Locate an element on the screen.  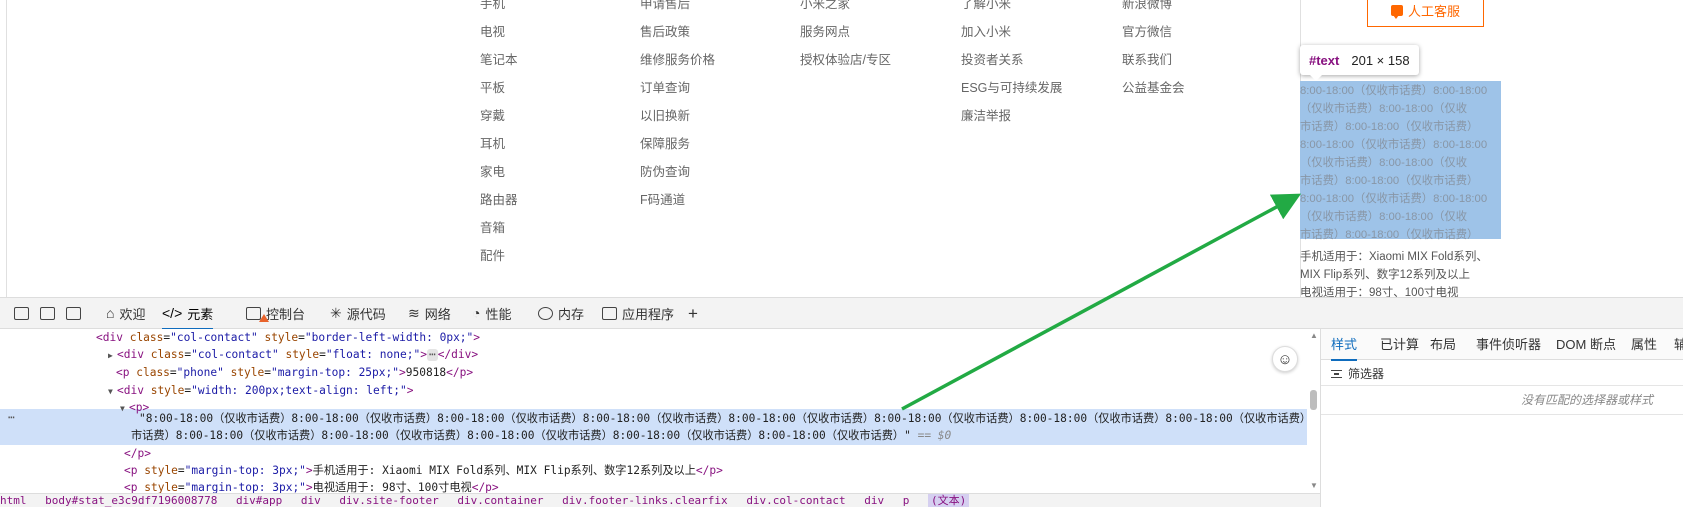
footer-link: 平板 is located at coordinates (499, 88).